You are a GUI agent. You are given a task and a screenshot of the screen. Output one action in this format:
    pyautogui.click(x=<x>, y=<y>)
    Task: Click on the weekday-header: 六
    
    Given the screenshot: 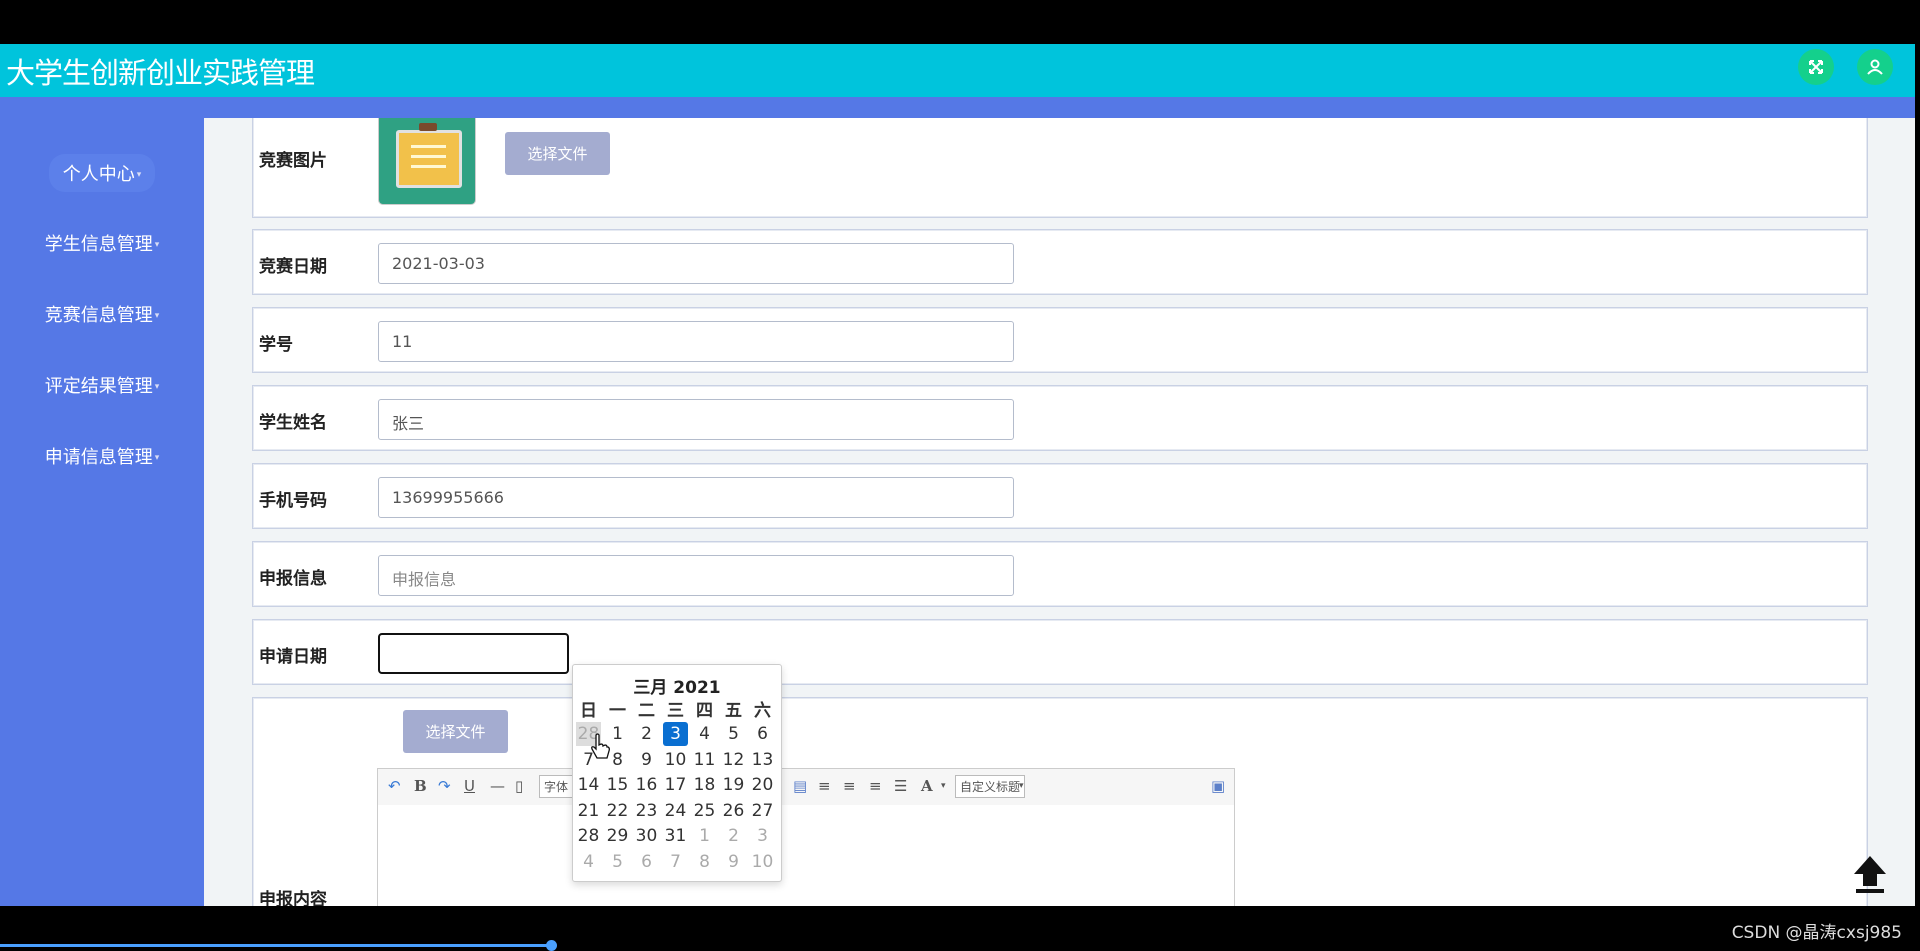 What is the action you would take?
    pyautogui.click(x=762, y=711)
    